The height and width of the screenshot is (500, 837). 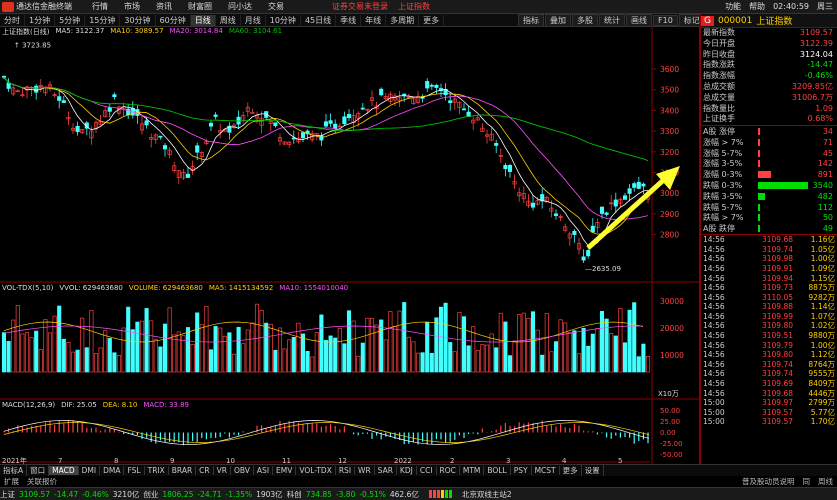 What do you see at coordinates (403, 20) in the screenshot?
I see `period-tab-13: 多周期` at bounding box center [403, 20].